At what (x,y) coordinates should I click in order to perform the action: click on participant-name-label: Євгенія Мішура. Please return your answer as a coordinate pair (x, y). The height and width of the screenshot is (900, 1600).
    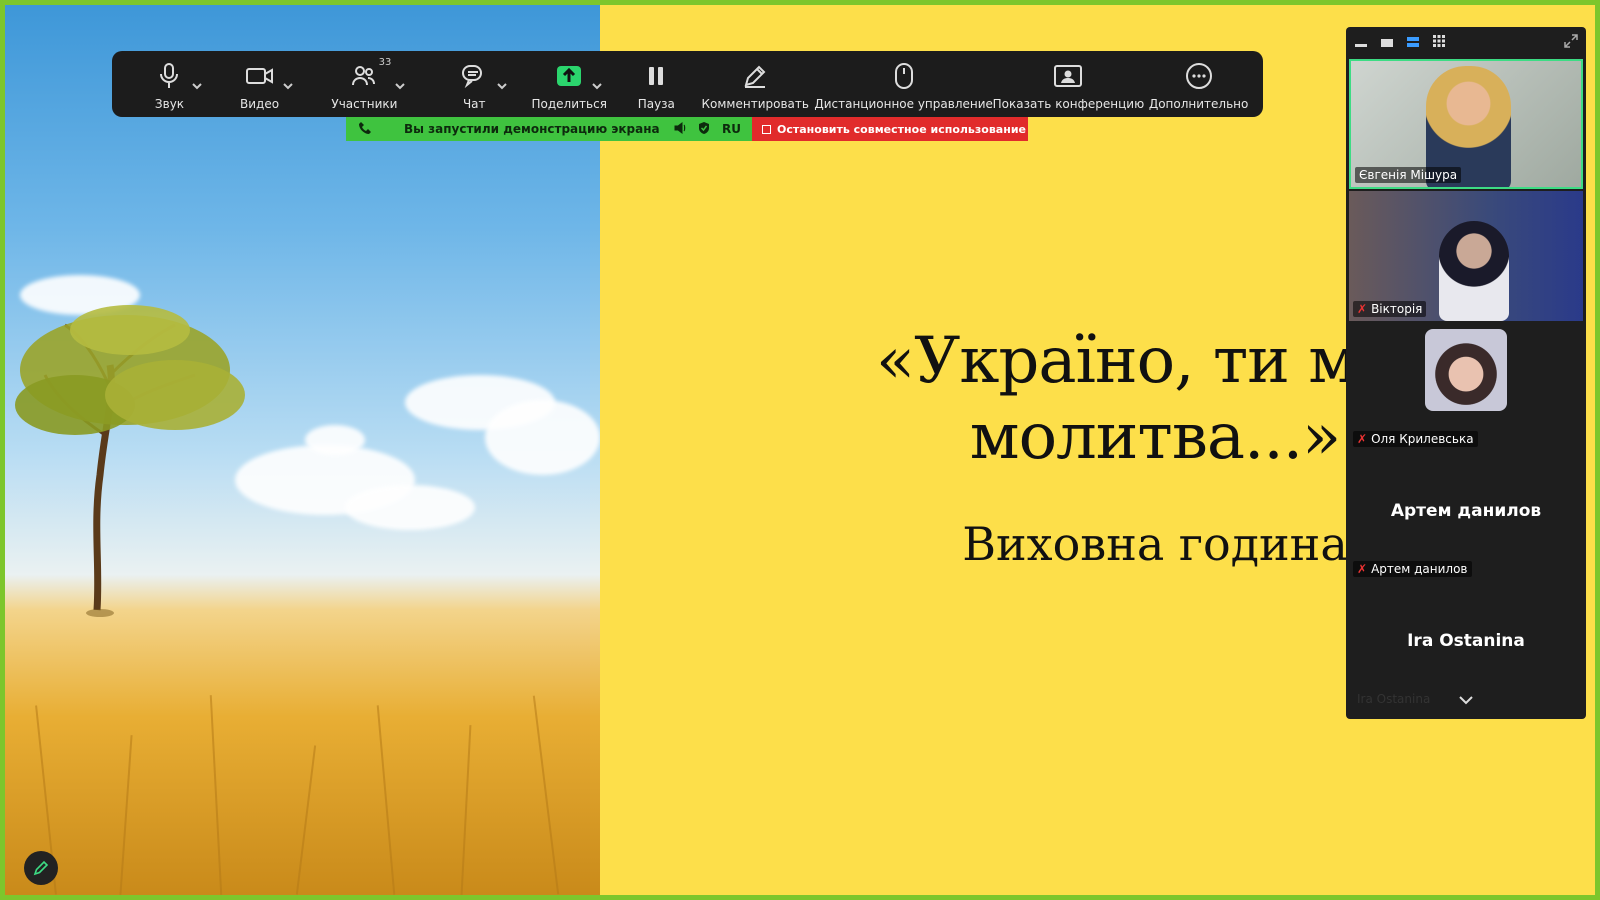
    Looking at the image, I should click on (1408, 175).